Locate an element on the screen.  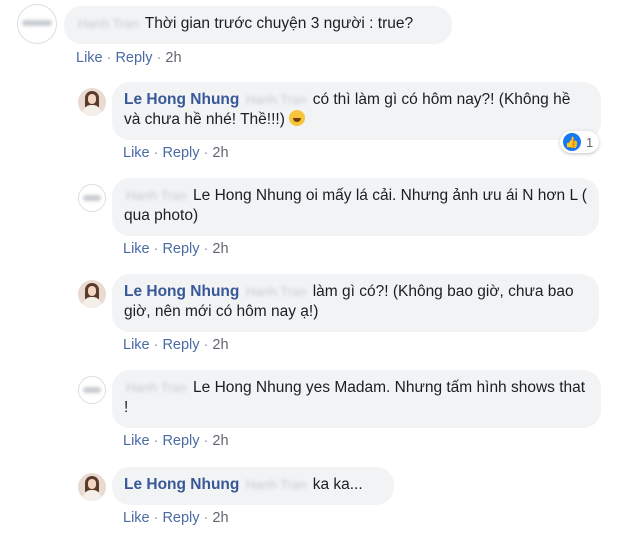
thumbs-up-icon: 👍 is located at coordinates (572, 142).